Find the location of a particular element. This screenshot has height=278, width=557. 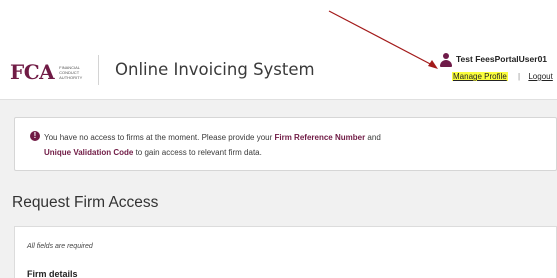

exclamation-icon: ! is located at coordinates (35, 136).